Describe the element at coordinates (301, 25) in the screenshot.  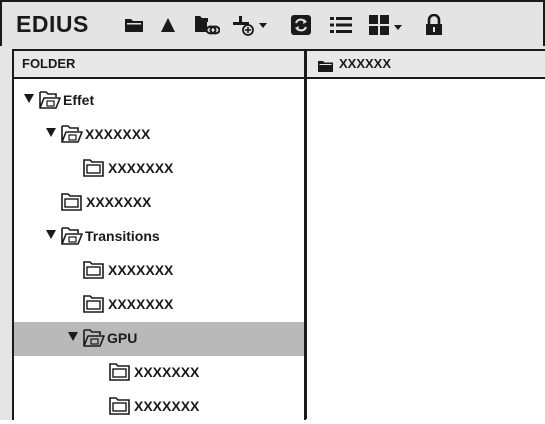
I see `refresh-icon` at that location.